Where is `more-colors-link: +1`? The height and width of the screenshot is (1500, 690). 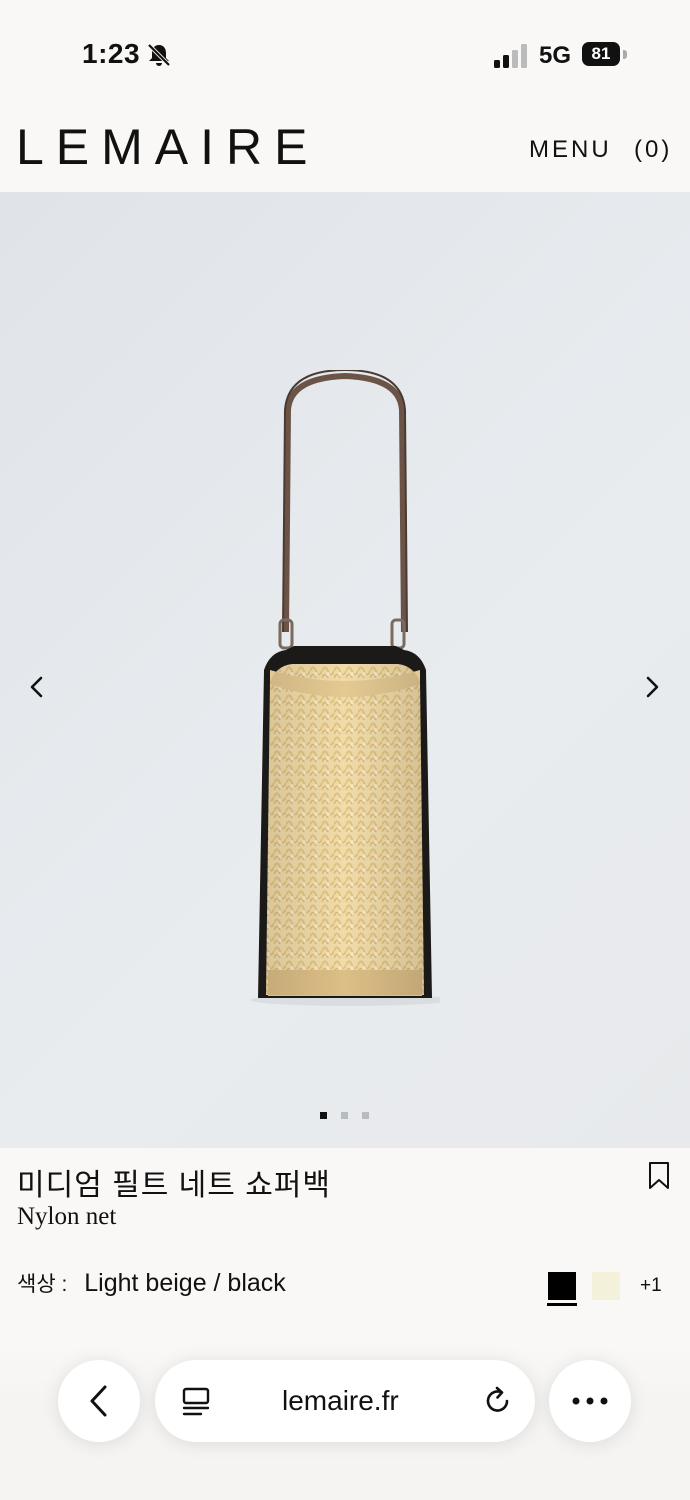 more-colors-link: +1 is located at coordinates (651, 1286).